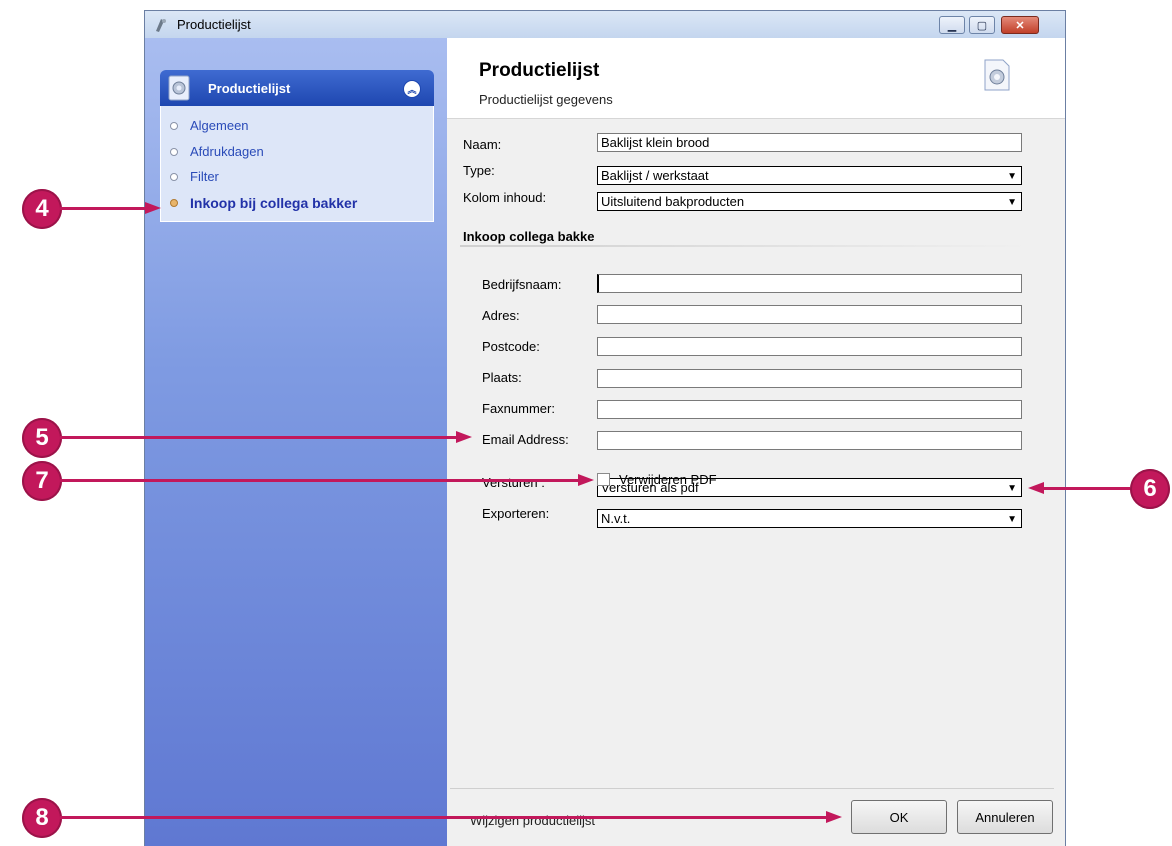 Image resolution: width=1172 pixels, height=846 pixels. Describe the element at coordinates (161, 25) in the screenshot. I see `app-icon` at that location.